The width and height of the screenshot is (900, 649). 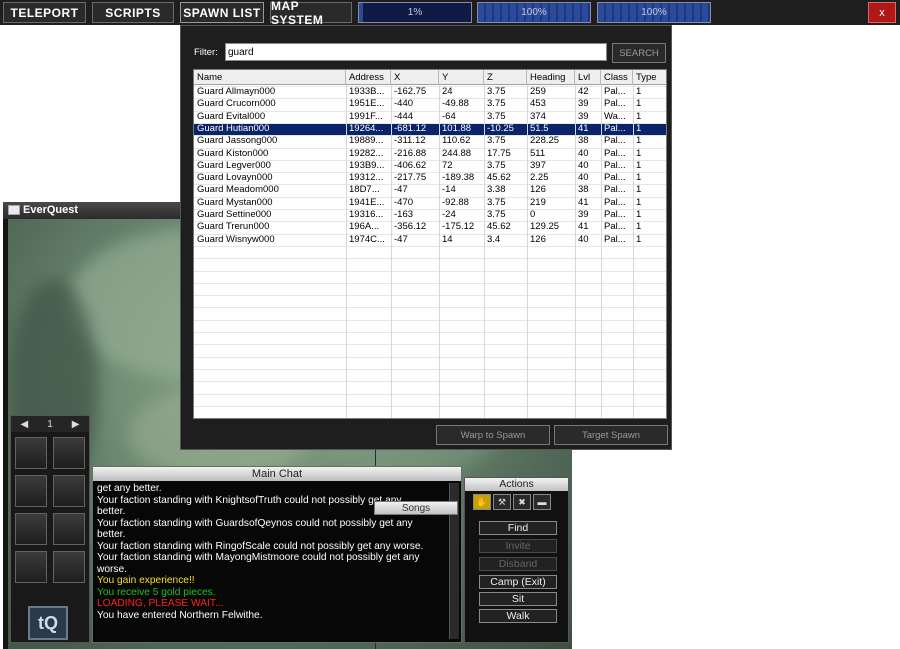 I want to click on column-header: Z, so click(x=505, y=77).